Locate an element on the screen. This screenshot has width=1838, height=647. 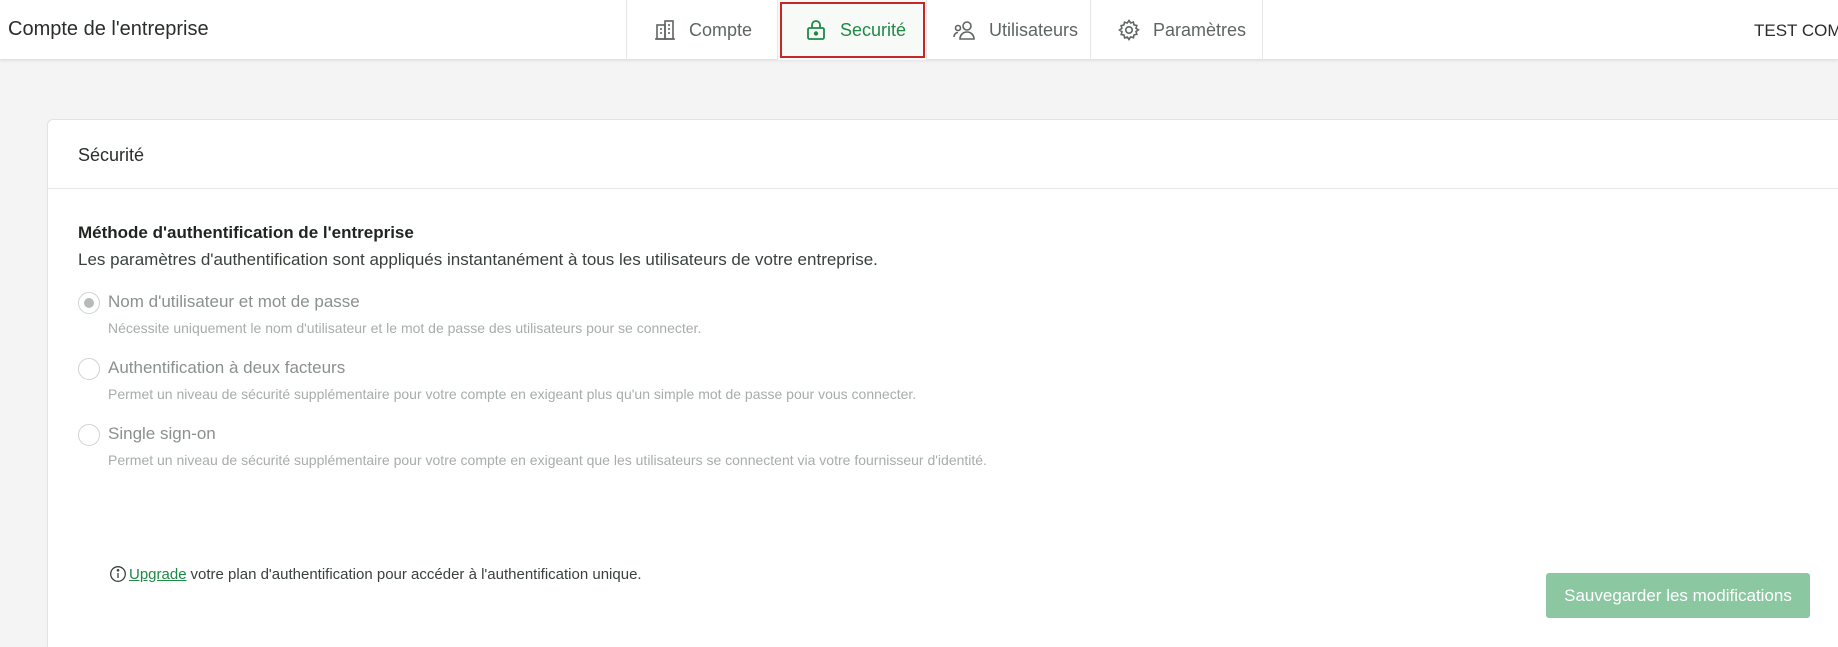
tab-utilisateurs: Utilisateurs is located at coordinates (1009, 30).